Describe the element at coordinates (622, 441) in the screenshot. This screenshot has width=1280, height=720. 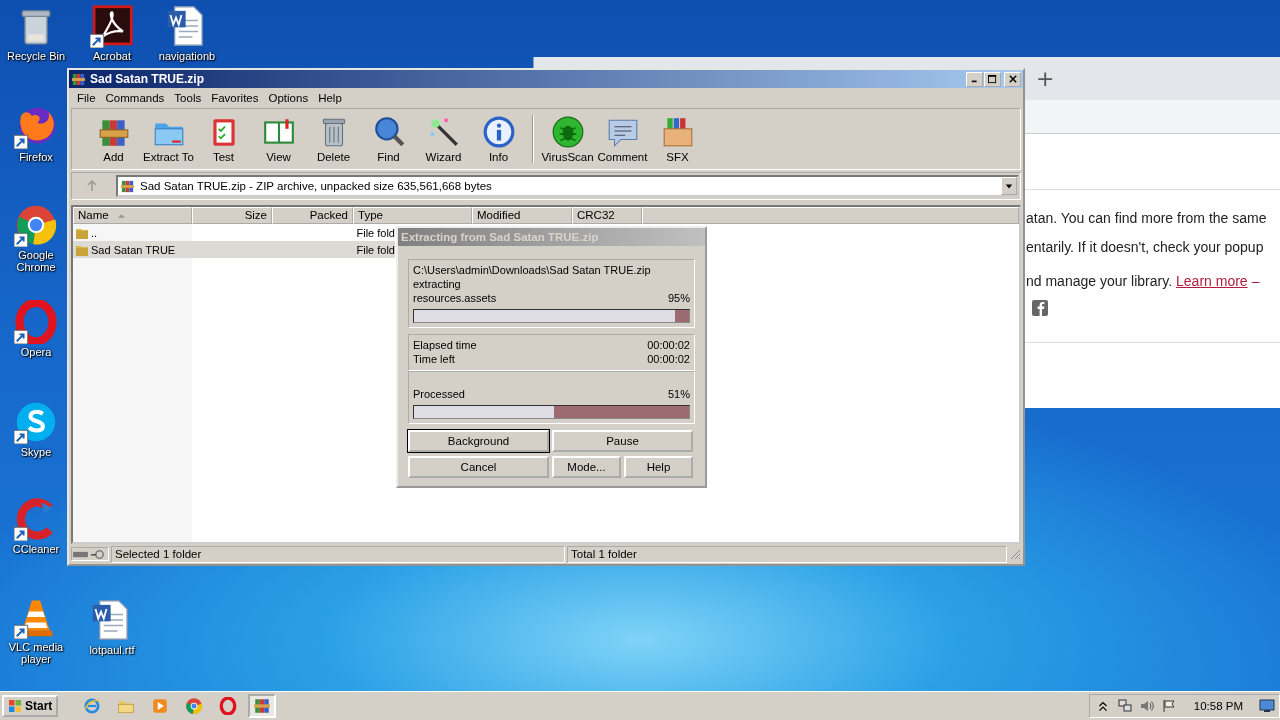
I see `dialog-button: Pause` at that location.